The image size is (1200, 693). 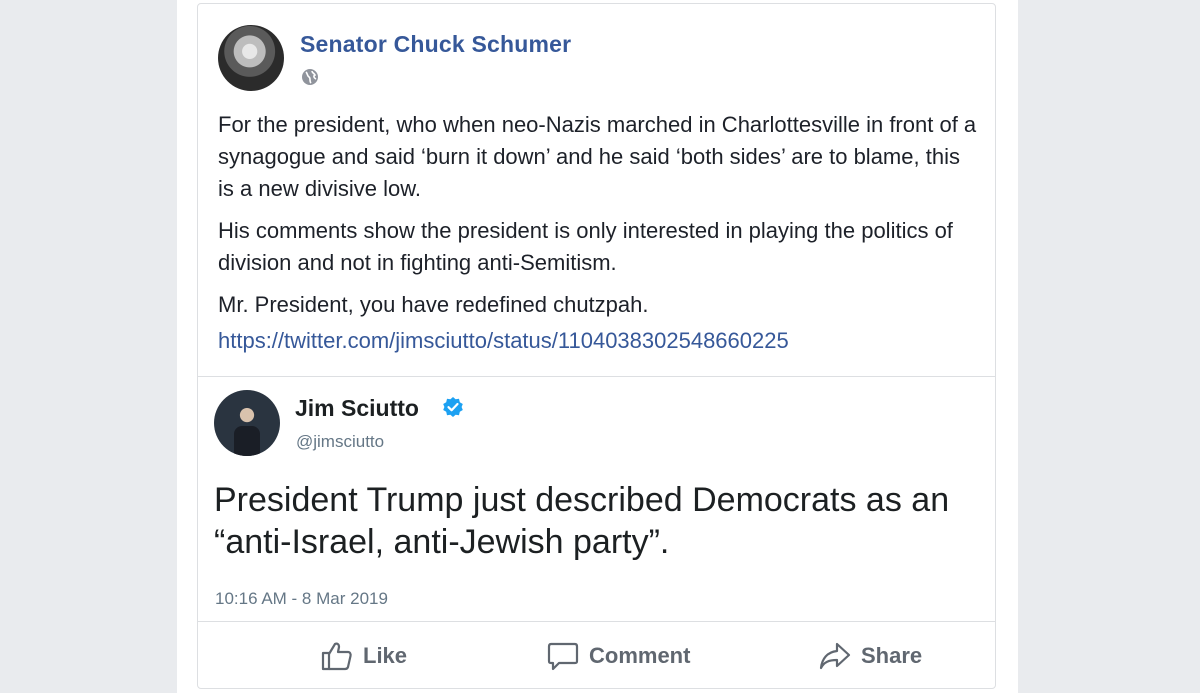 I want to click on comment-button: Comment, so click(x=618, y=656).